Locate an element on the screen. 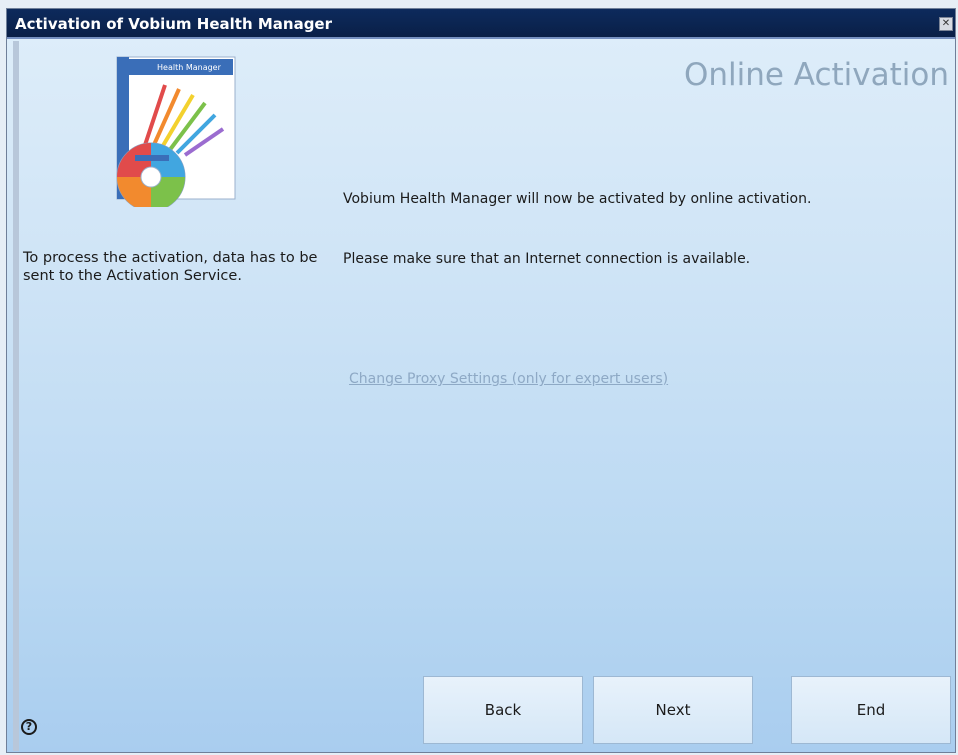 This screenshot has width=958, height=755. next-button: Next is located at coordinates (673, 710).